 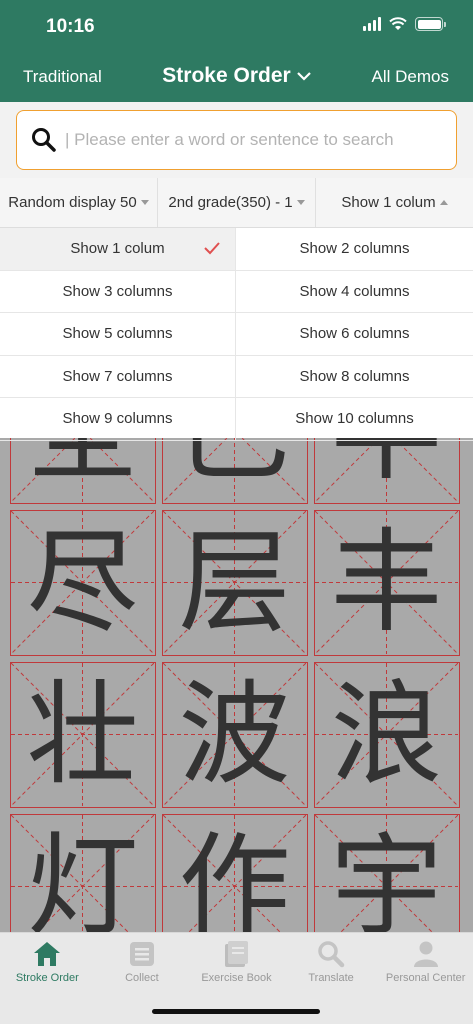 What do you see at coordinates (141, 954) in the screenshot?
I see `collect-icon` at bounding box center [141, 954].